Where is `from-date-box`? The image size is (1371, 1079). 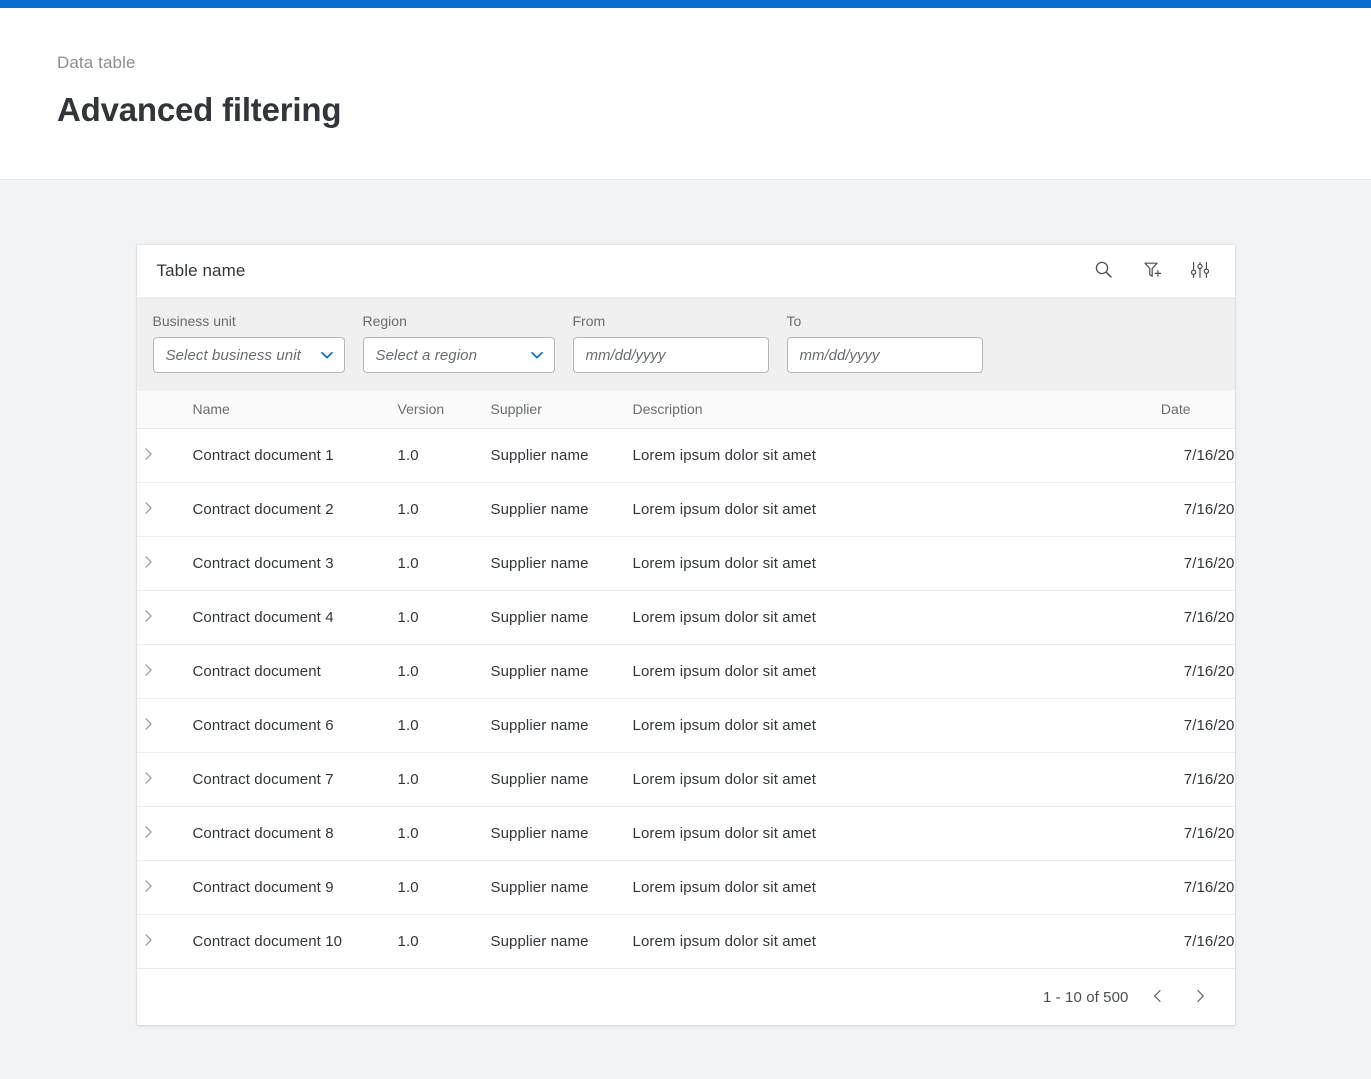
from-date-box is located at coordinates (670, 355).